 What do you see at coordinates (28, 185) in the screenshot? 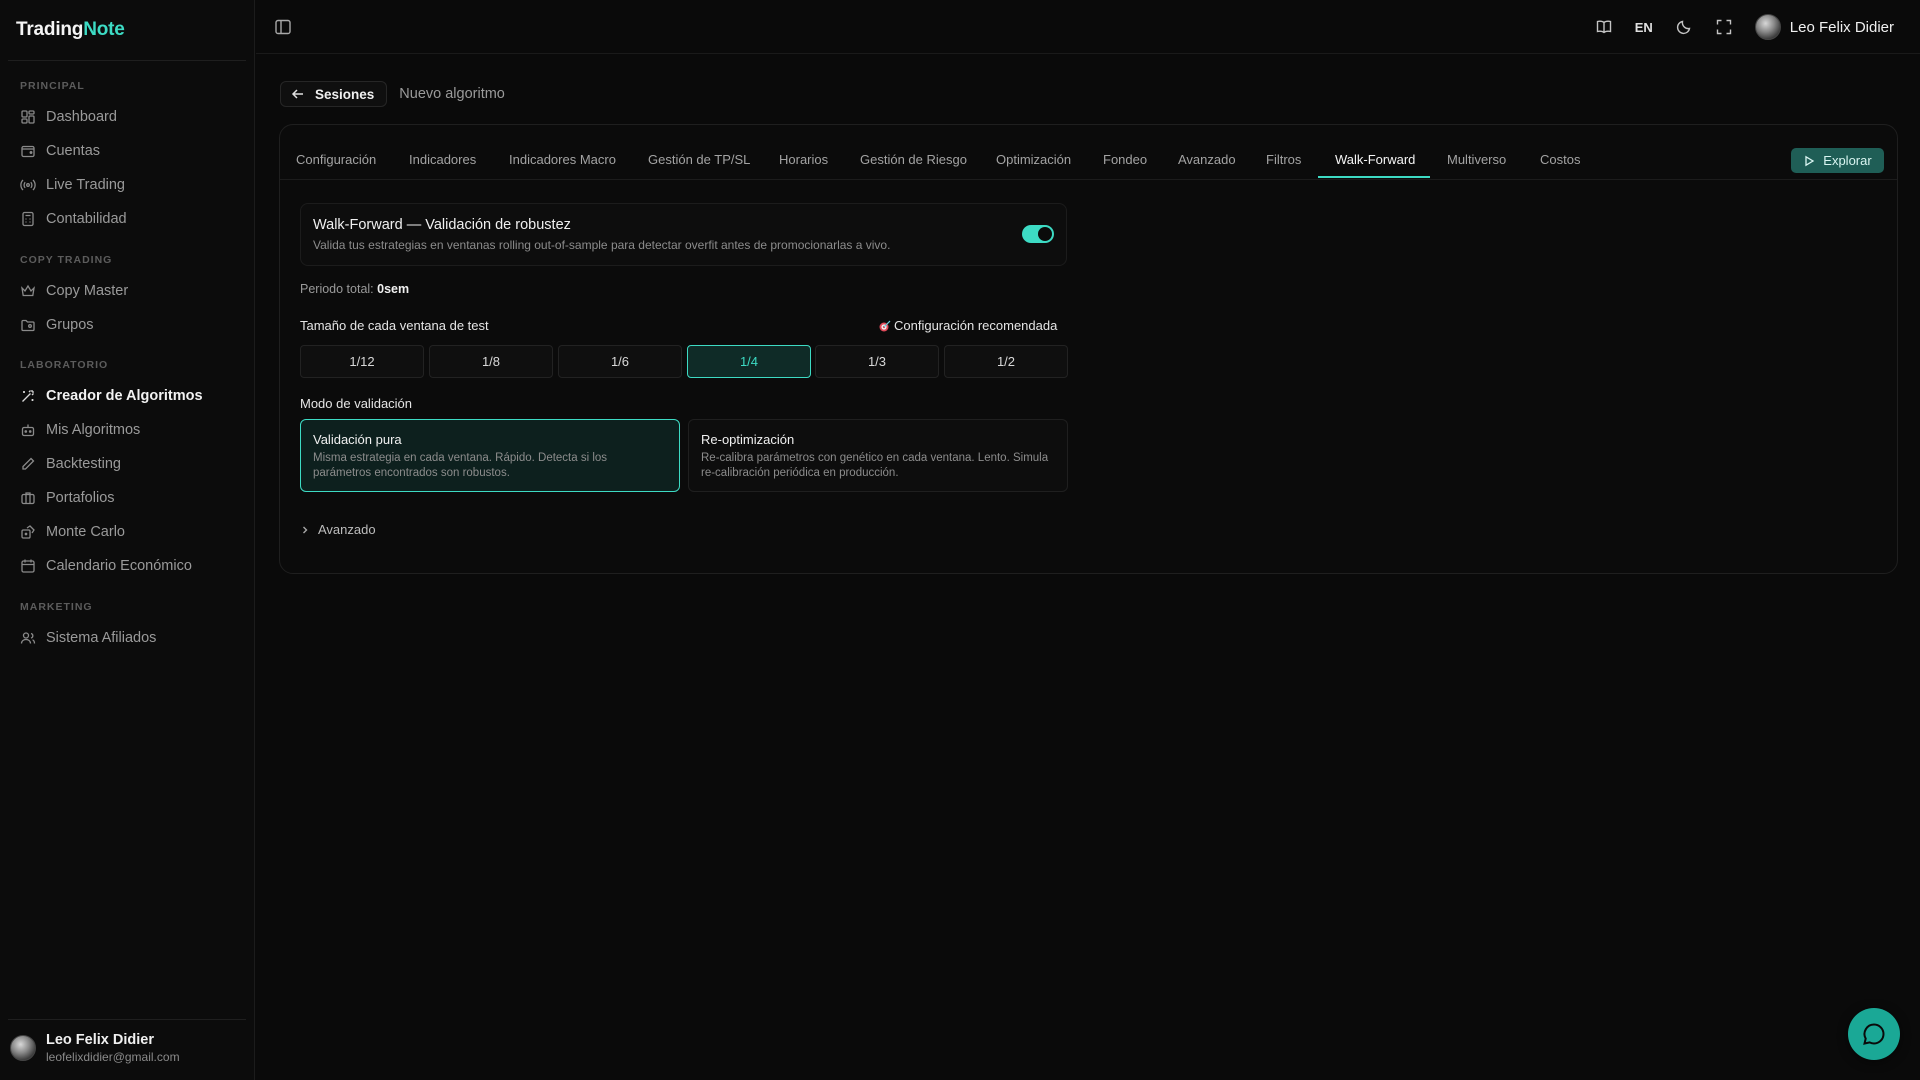
I see `broadcast-icon` at bounding box center [28, 185].